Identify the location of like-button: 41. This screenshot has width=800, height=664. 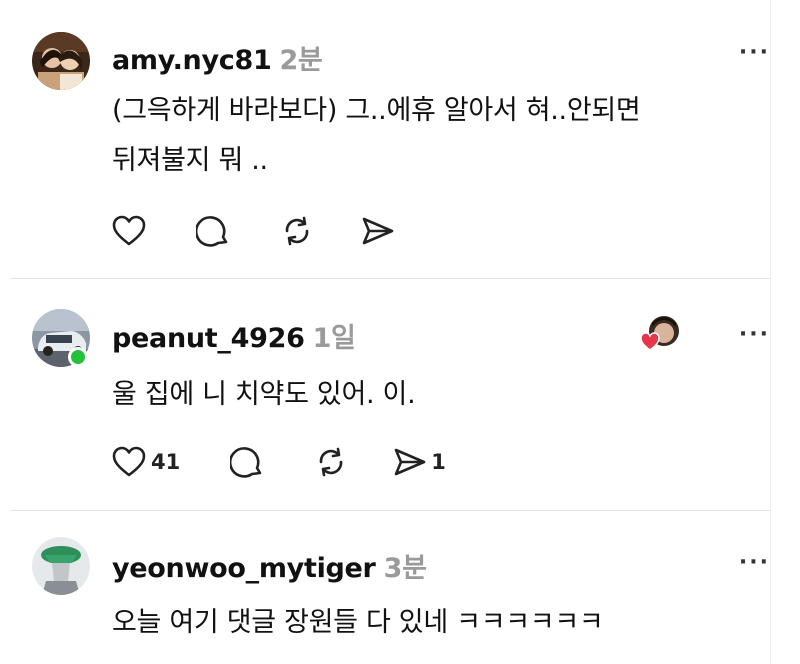
(146, 462).